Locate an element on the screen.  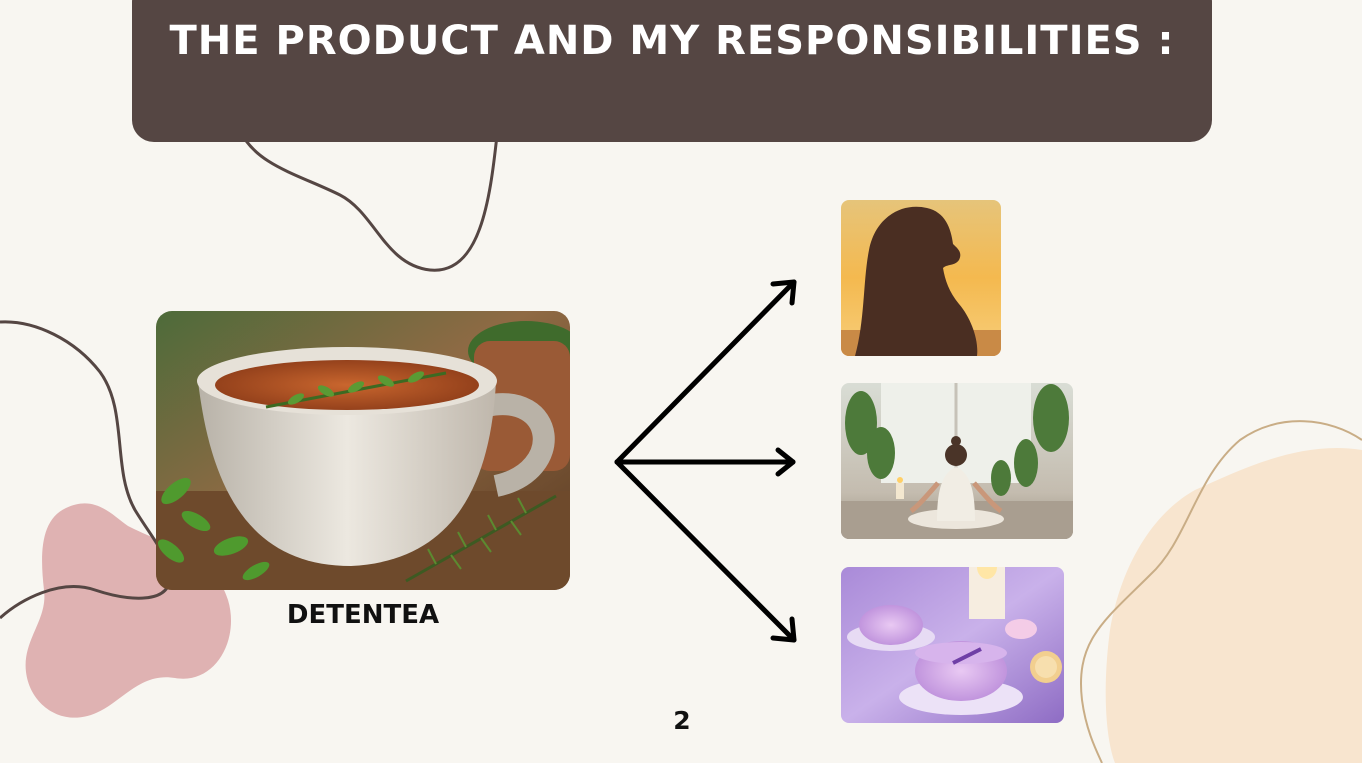
page-number: 2 is located at coordinates (682, 720).